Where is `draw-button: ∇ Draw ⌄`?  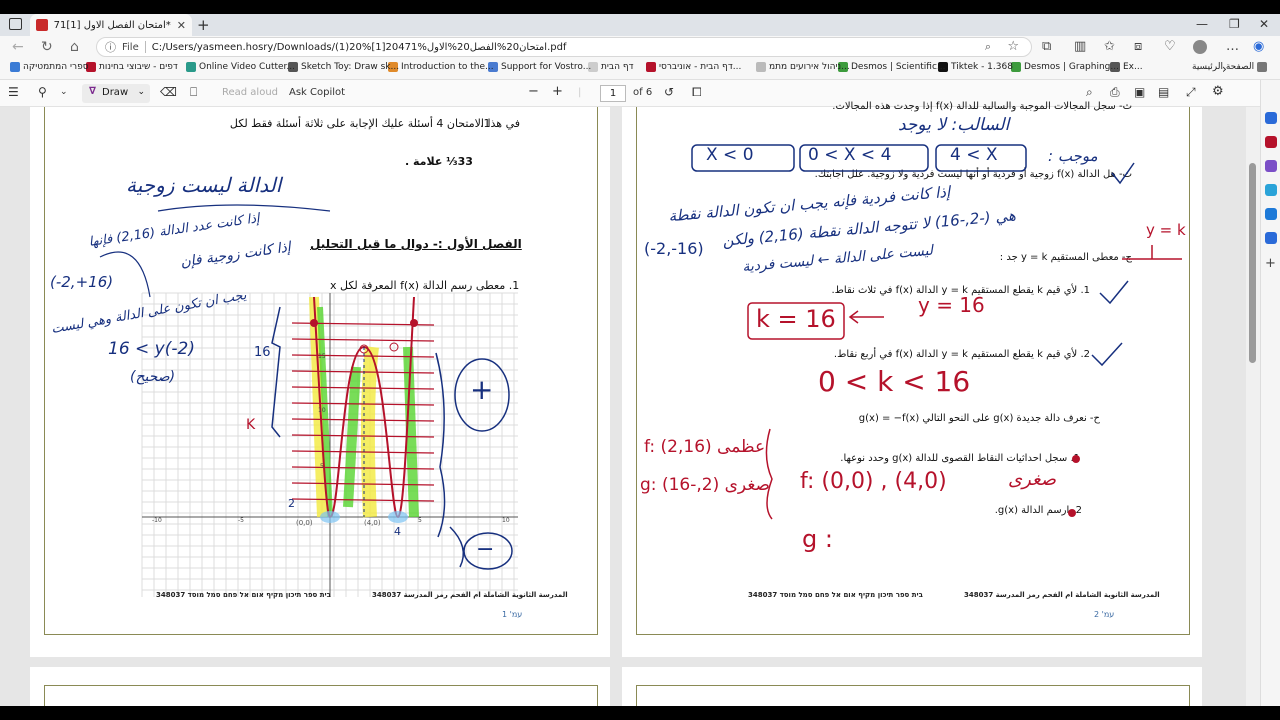 draw-button: ∇ Draw ⌄ is located at coordinates (116, 93).